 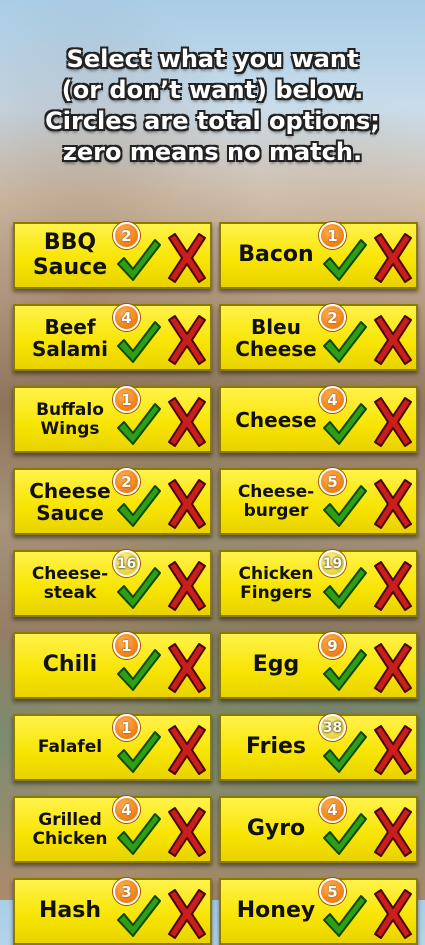 I want to click on option-card: Honey 5, so click(x=318, y=911).